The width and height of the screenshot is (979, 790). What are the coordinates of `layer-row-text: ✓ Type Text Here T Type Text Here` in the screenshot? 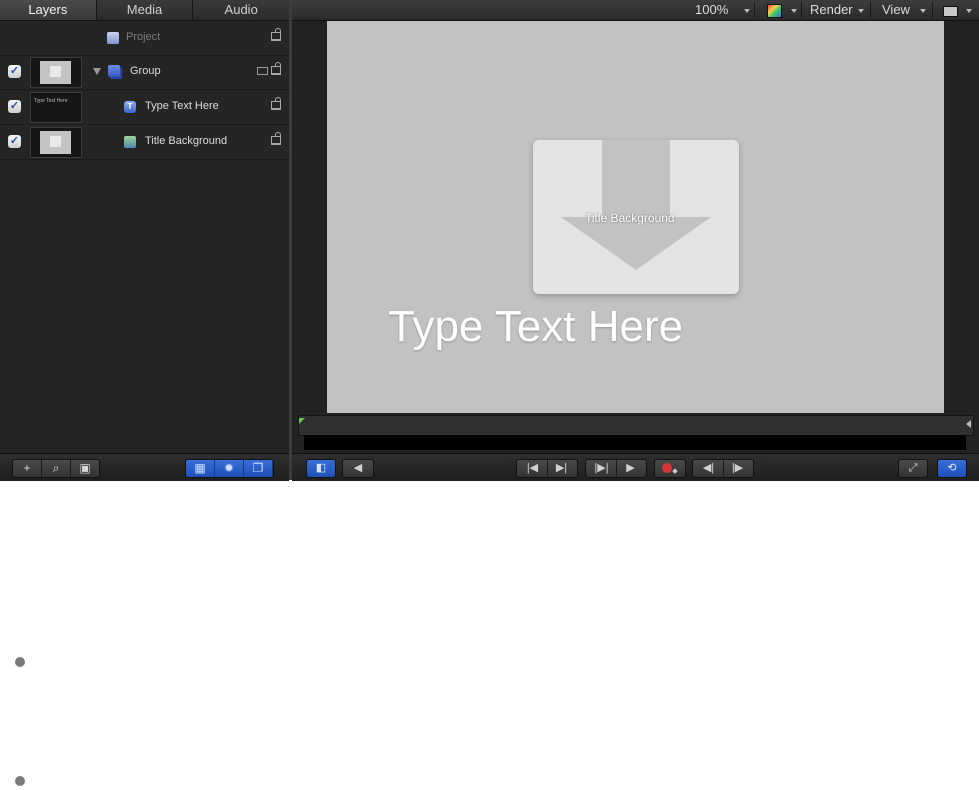 It's located at (144, 107).